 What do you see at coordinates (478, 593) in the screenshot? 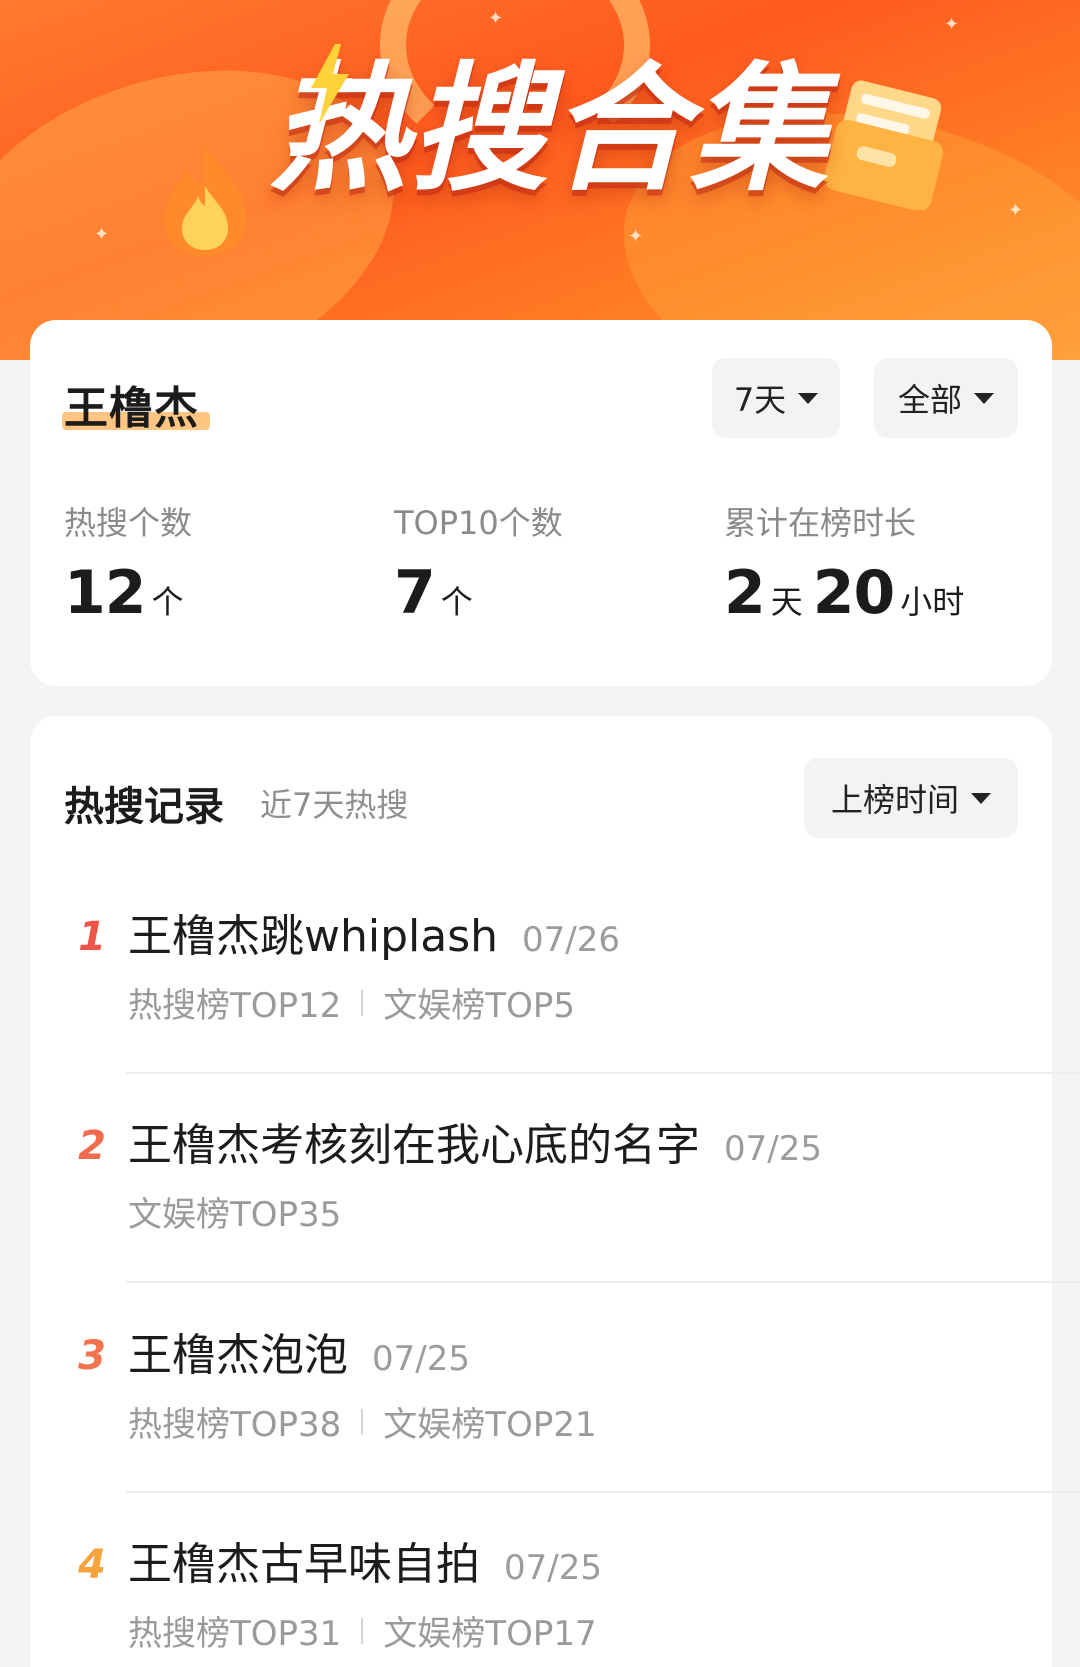
I see `stat-value: 7个` at bounding box center [478, 593].